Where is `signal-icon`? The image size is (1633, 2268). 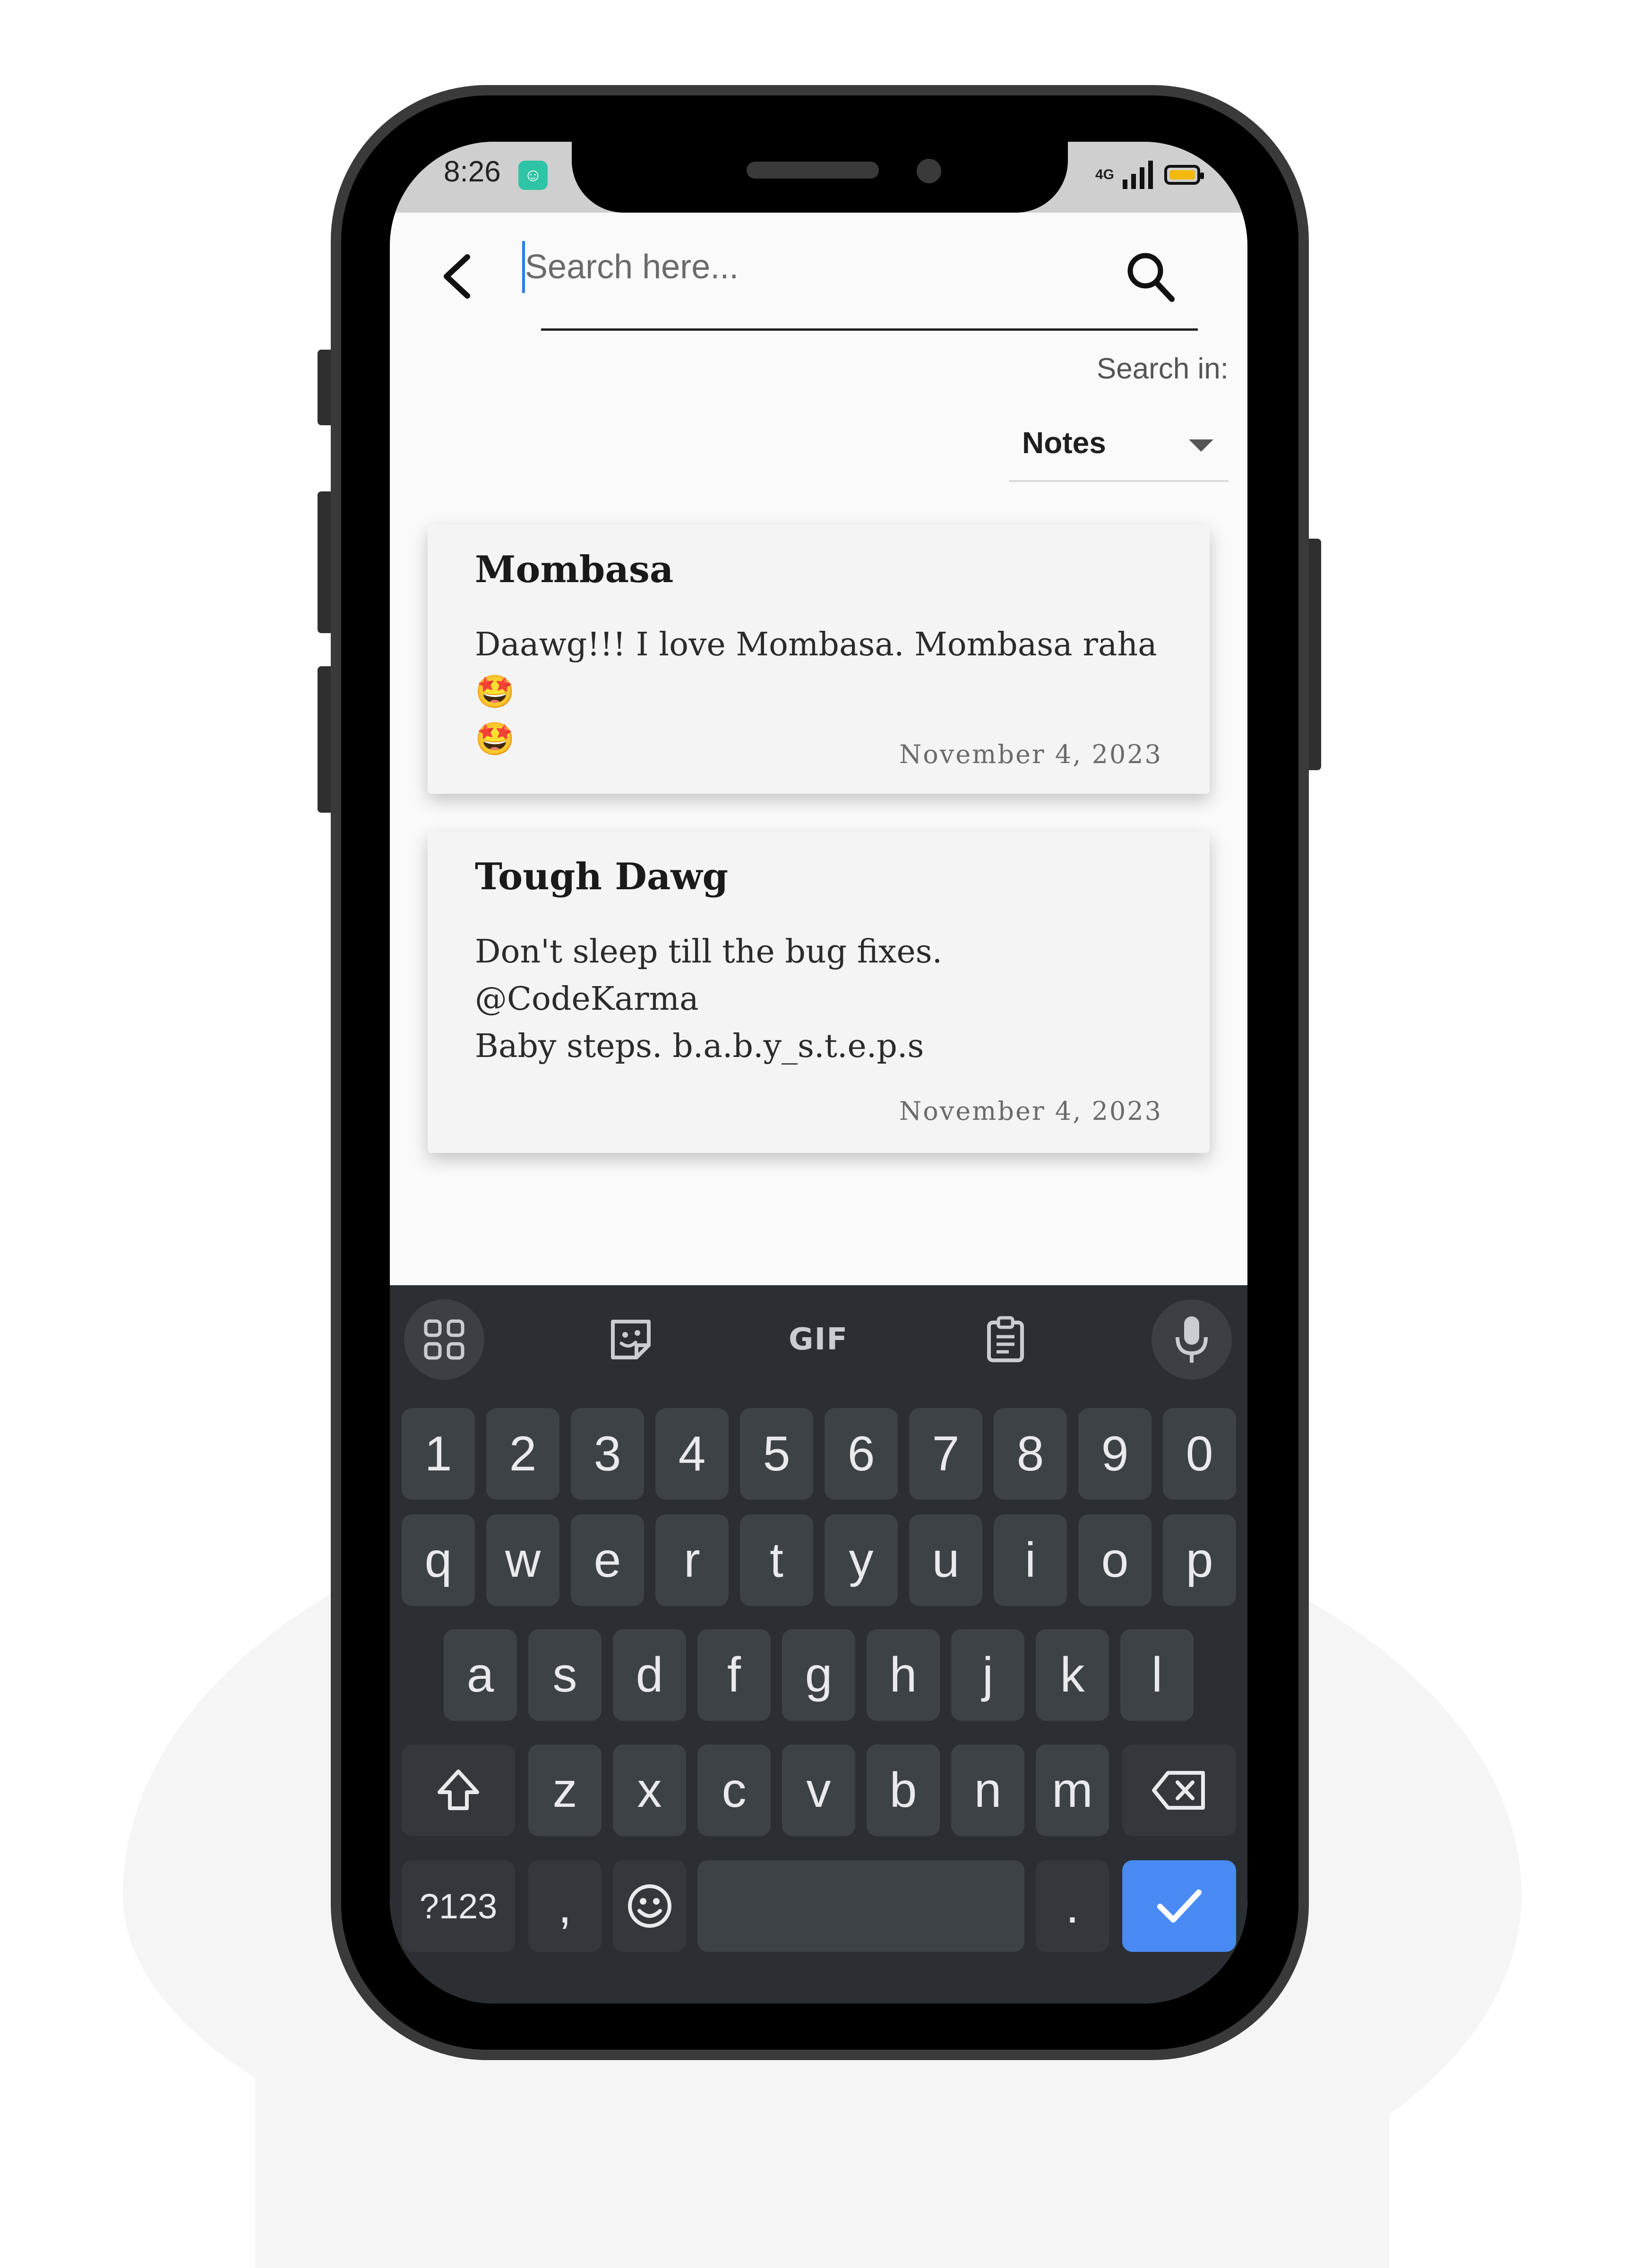
signal-icon is located at coordinates (1138, 175).